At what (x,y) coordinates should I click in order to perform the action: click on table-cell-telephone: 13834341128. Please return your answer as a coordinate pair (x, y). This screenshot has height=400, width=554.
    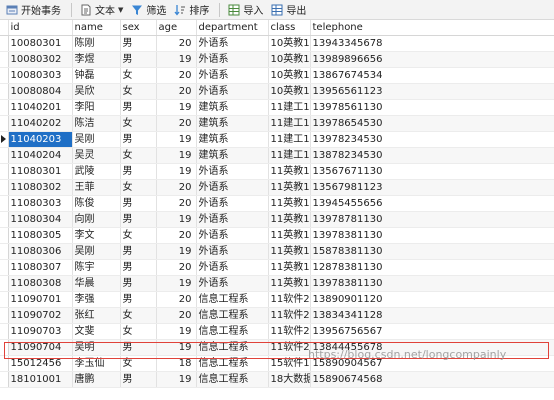
    Looking at the image, I should click on (432, 315).